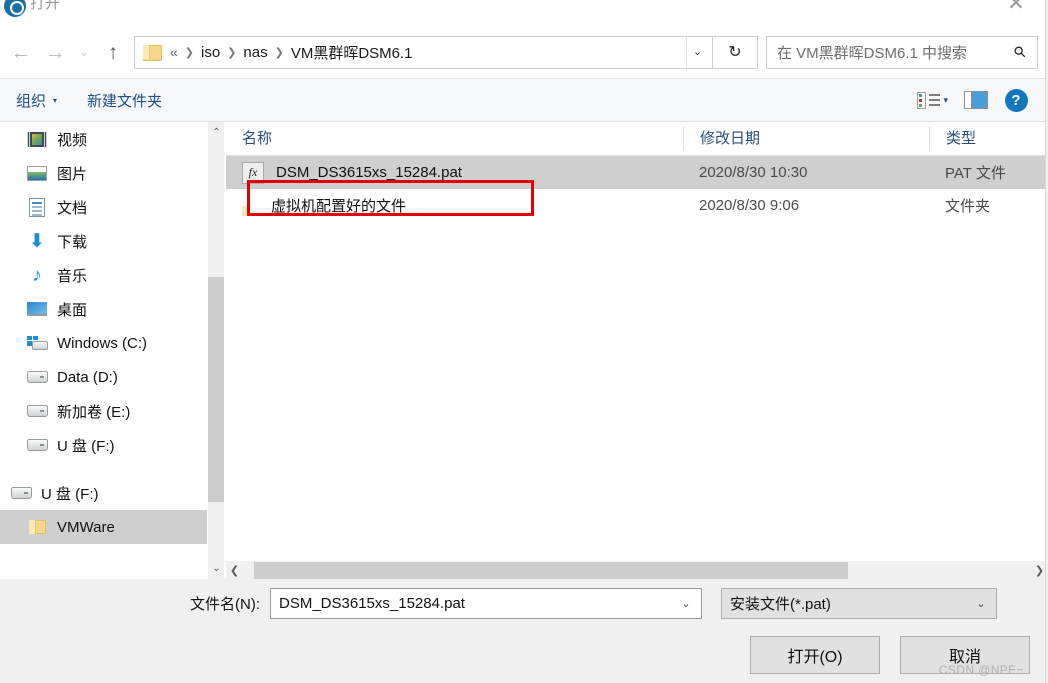 The image size is (1048, 683). I want to click on open-button: 打开(O), so click(815, 655).